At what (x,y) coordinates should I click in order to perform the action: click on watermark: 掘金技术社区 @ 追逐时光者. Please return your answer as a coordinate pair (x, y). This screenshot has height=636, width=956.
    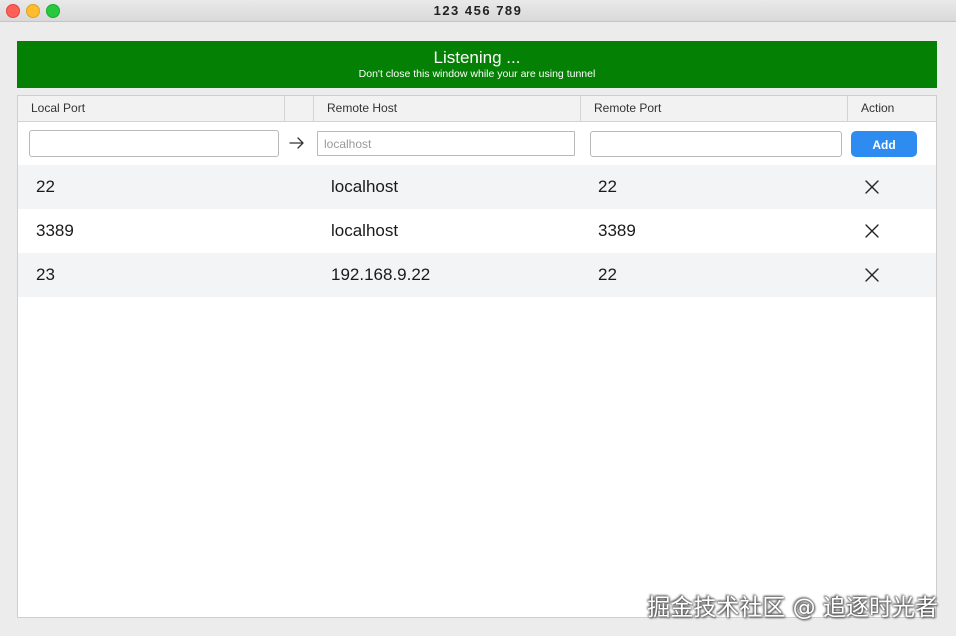
    Looking at the image, I should click on (792, 608).